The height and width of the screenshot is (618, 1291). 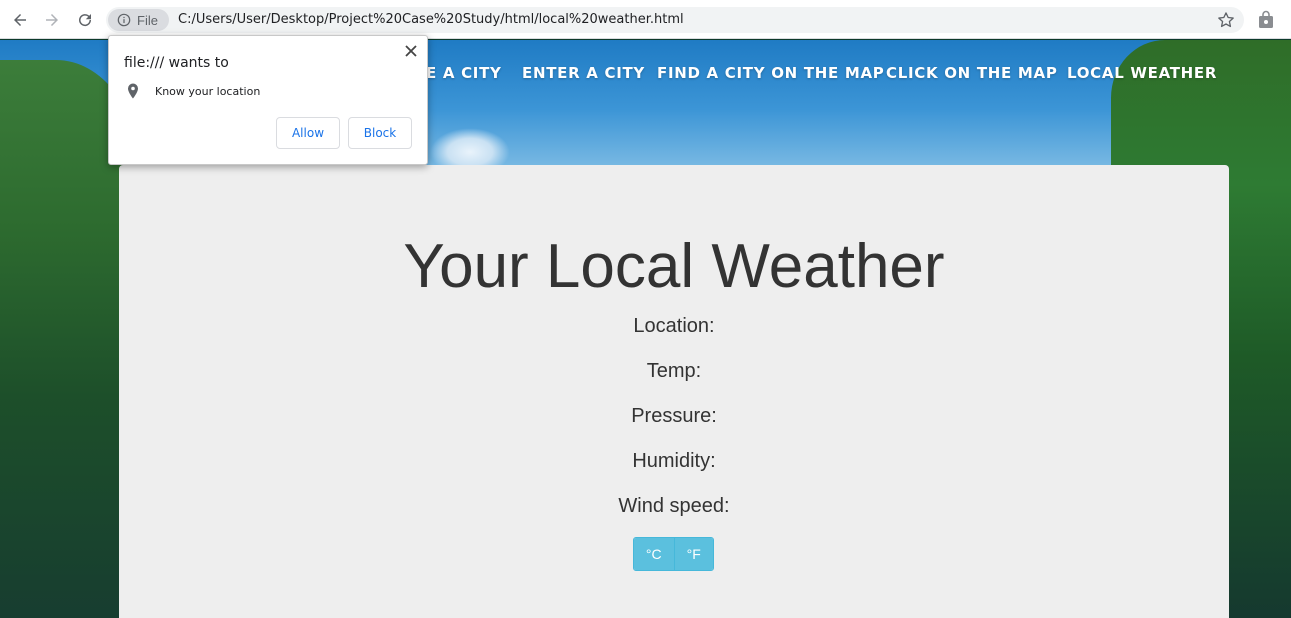 I want to click on back-arrow-icon, so click(x=20, y=20).